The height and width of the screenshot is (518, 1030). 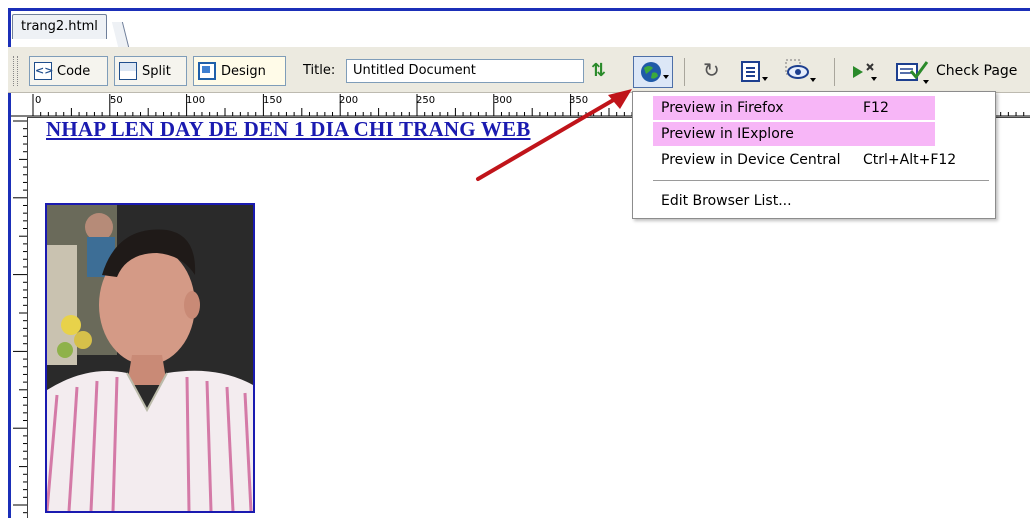 What do you see at coordinates (821, 180) in the screenshot?
I see `menu-separator` at bounding box center [821, 180].